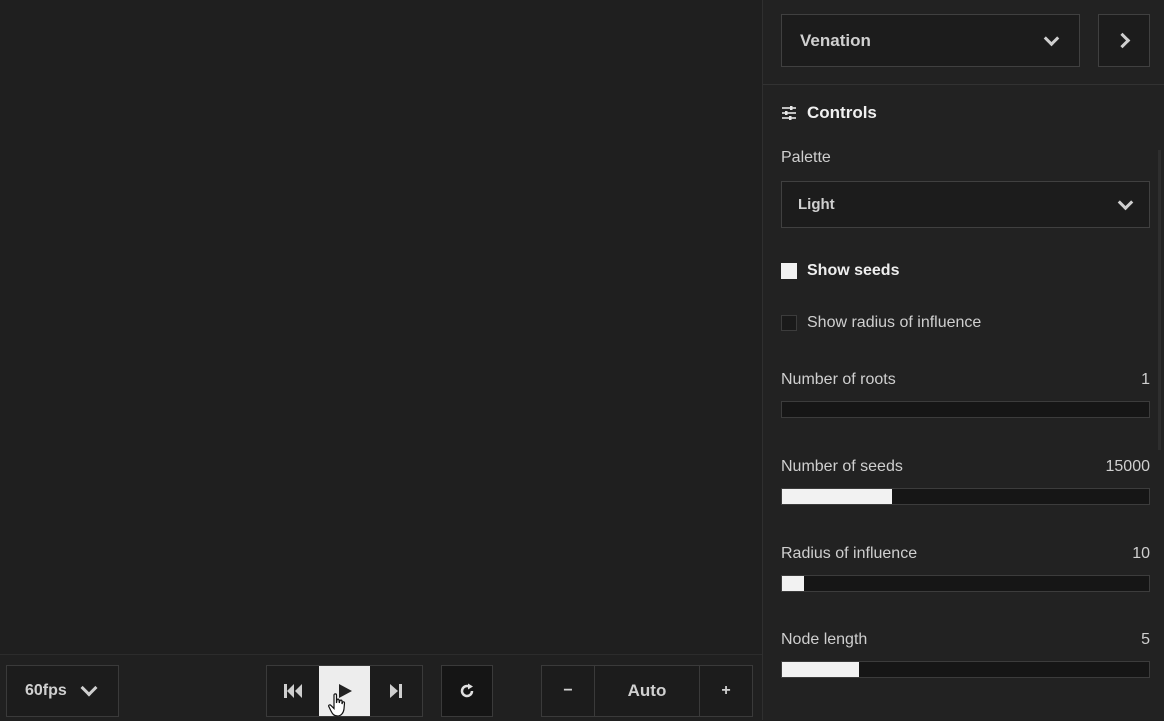 The height and width of the screenshot is (721, 1164). Describe the element at coordinates (824, 639) in the screenshot. I see `slider-label: Node length` at that location.